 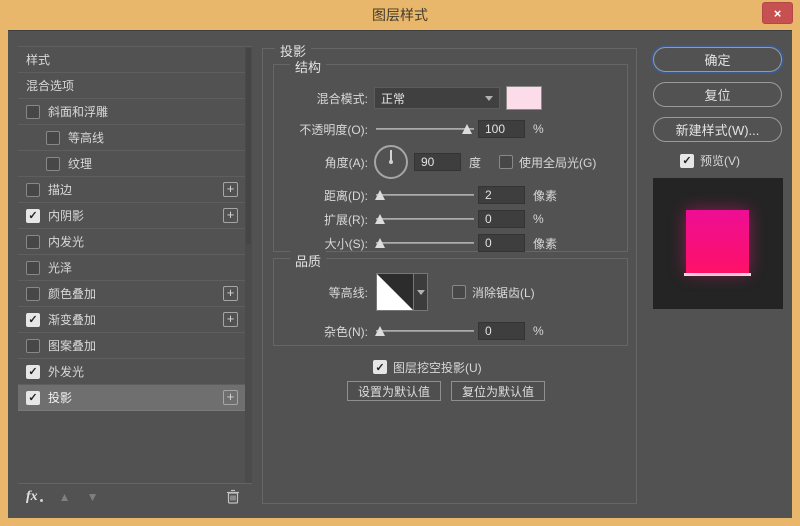 I want to click on distance-slider, so click(x=424, y=195).